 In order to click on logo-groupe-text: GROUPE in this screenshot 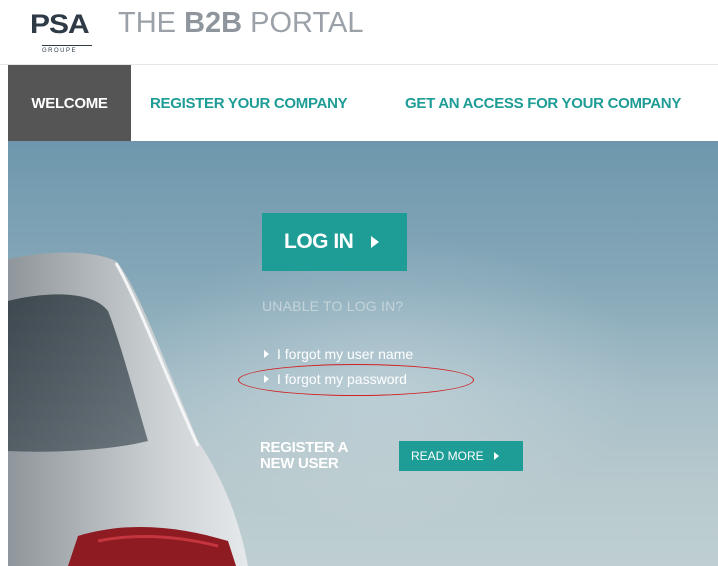, I will do `click(60, 51)`.